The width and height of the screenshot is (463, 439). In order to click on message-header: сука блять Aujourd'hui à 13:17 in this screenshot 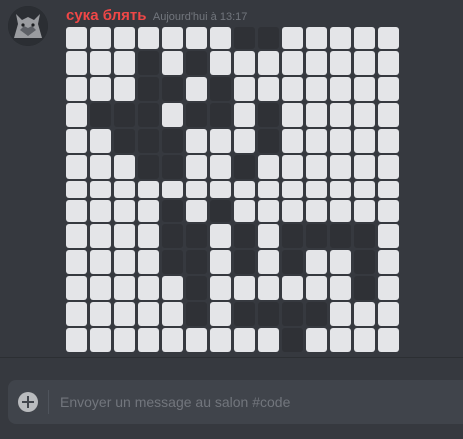, I will do `click(156, 16)`.